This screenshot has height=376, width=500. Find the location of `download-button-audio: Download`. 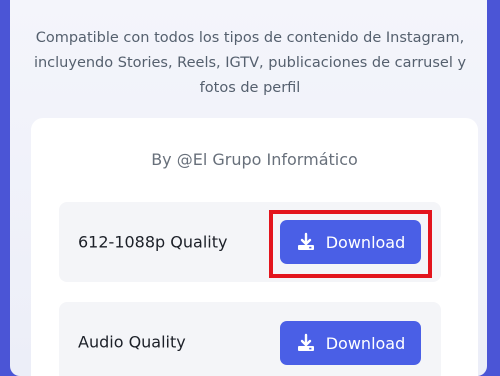

download-button-audio: Download is located at coordinates (350, 343).